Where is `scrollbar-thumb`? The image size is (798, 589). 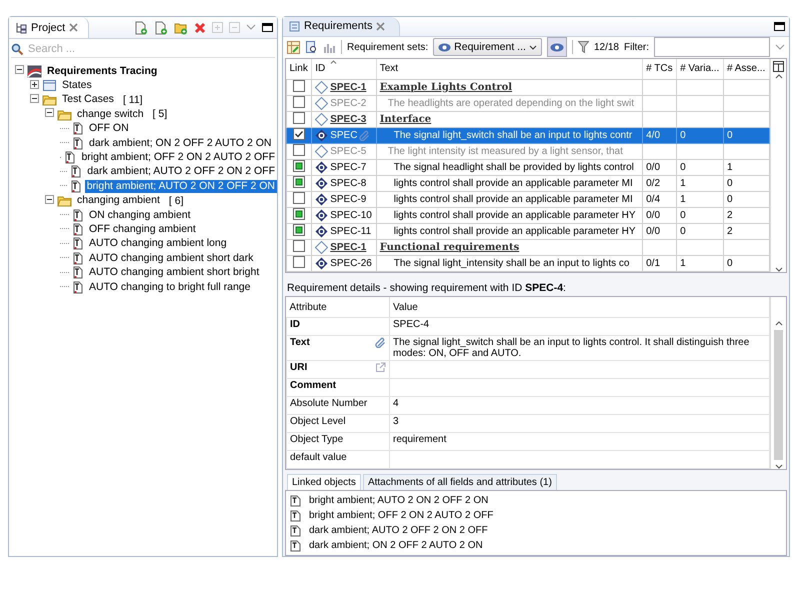 scrollbar-thumb is located at coordinates (778, 395).